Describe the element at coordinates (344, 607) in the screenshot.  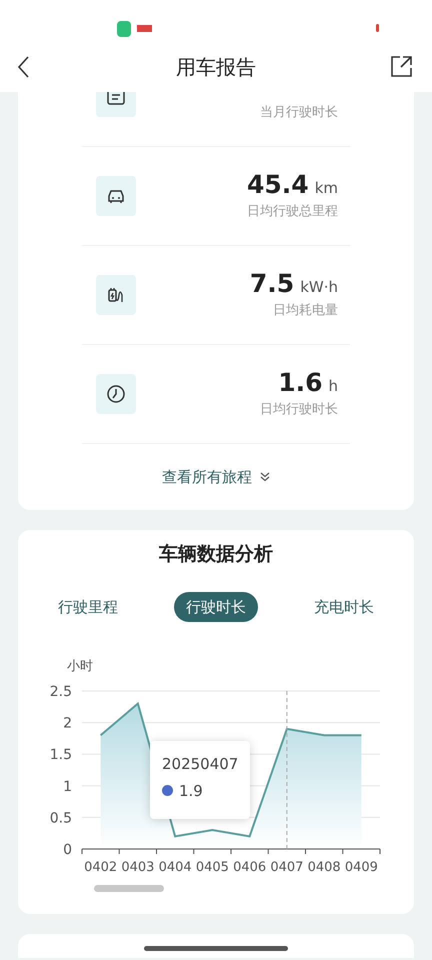
I see `tab: 充电时长` at that location.